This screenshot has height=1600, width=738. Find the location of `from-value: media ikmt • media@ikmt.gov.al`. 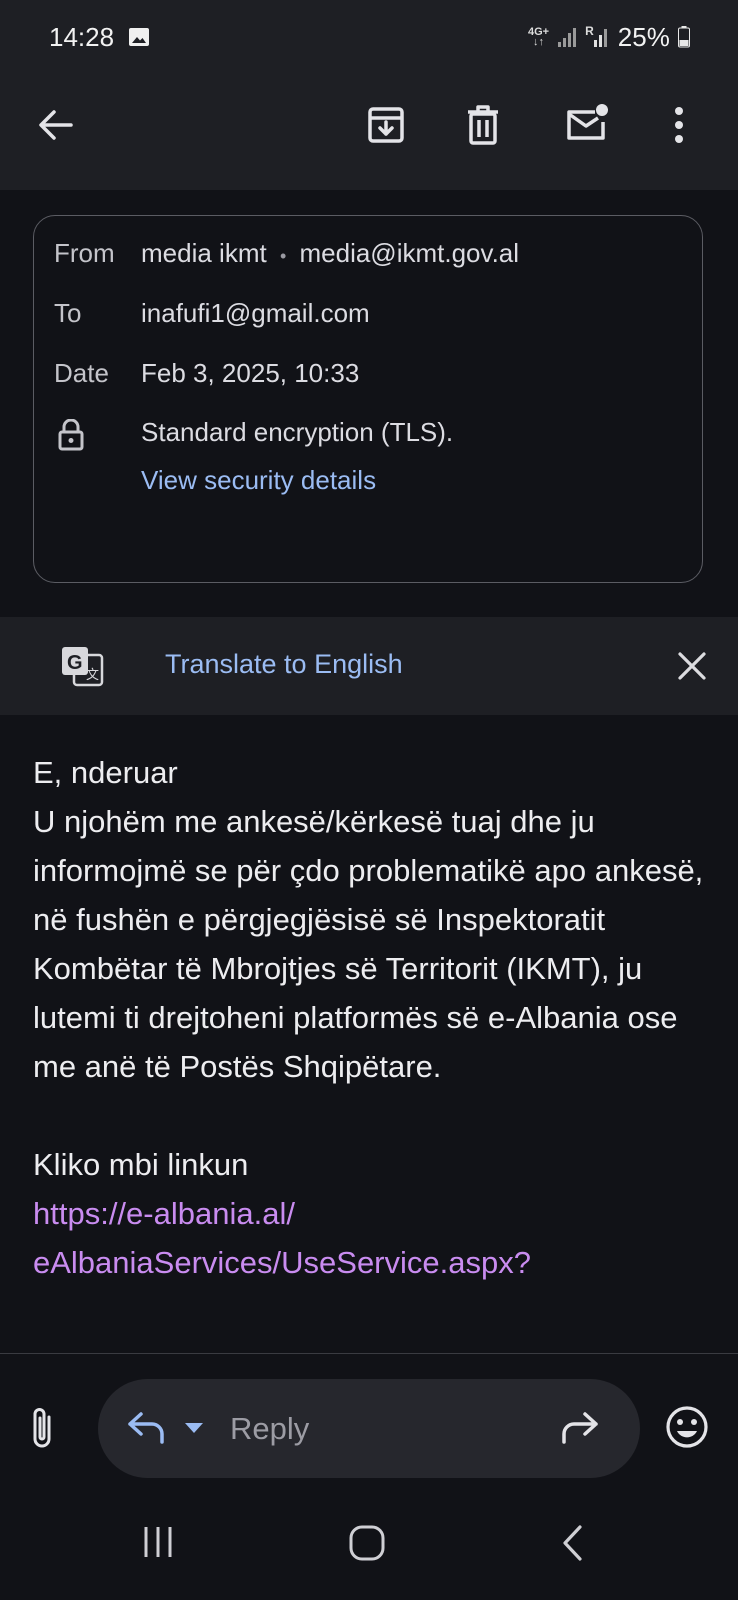

from-value: media ikmt • media@ikmt.gov.al is located at coordinates (330, 253).